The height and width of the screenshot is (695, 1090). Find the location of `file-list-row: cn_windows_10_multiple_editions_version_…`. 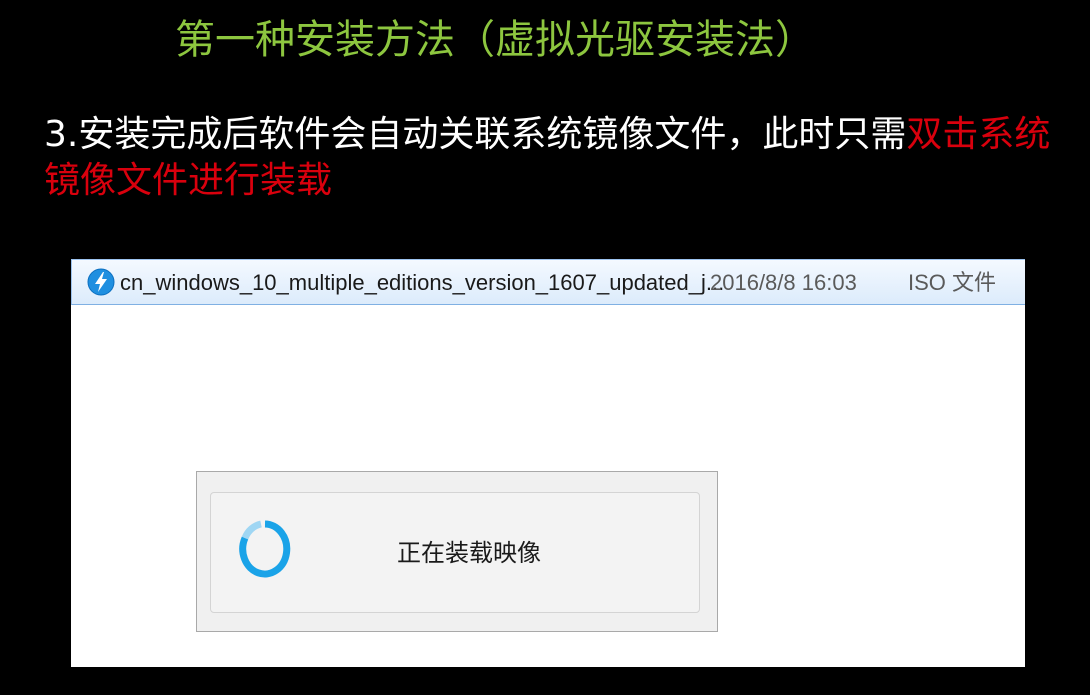

file-list-row: cn_windows_10_multiple_editions_version_… is located at coordinates (548, 282).